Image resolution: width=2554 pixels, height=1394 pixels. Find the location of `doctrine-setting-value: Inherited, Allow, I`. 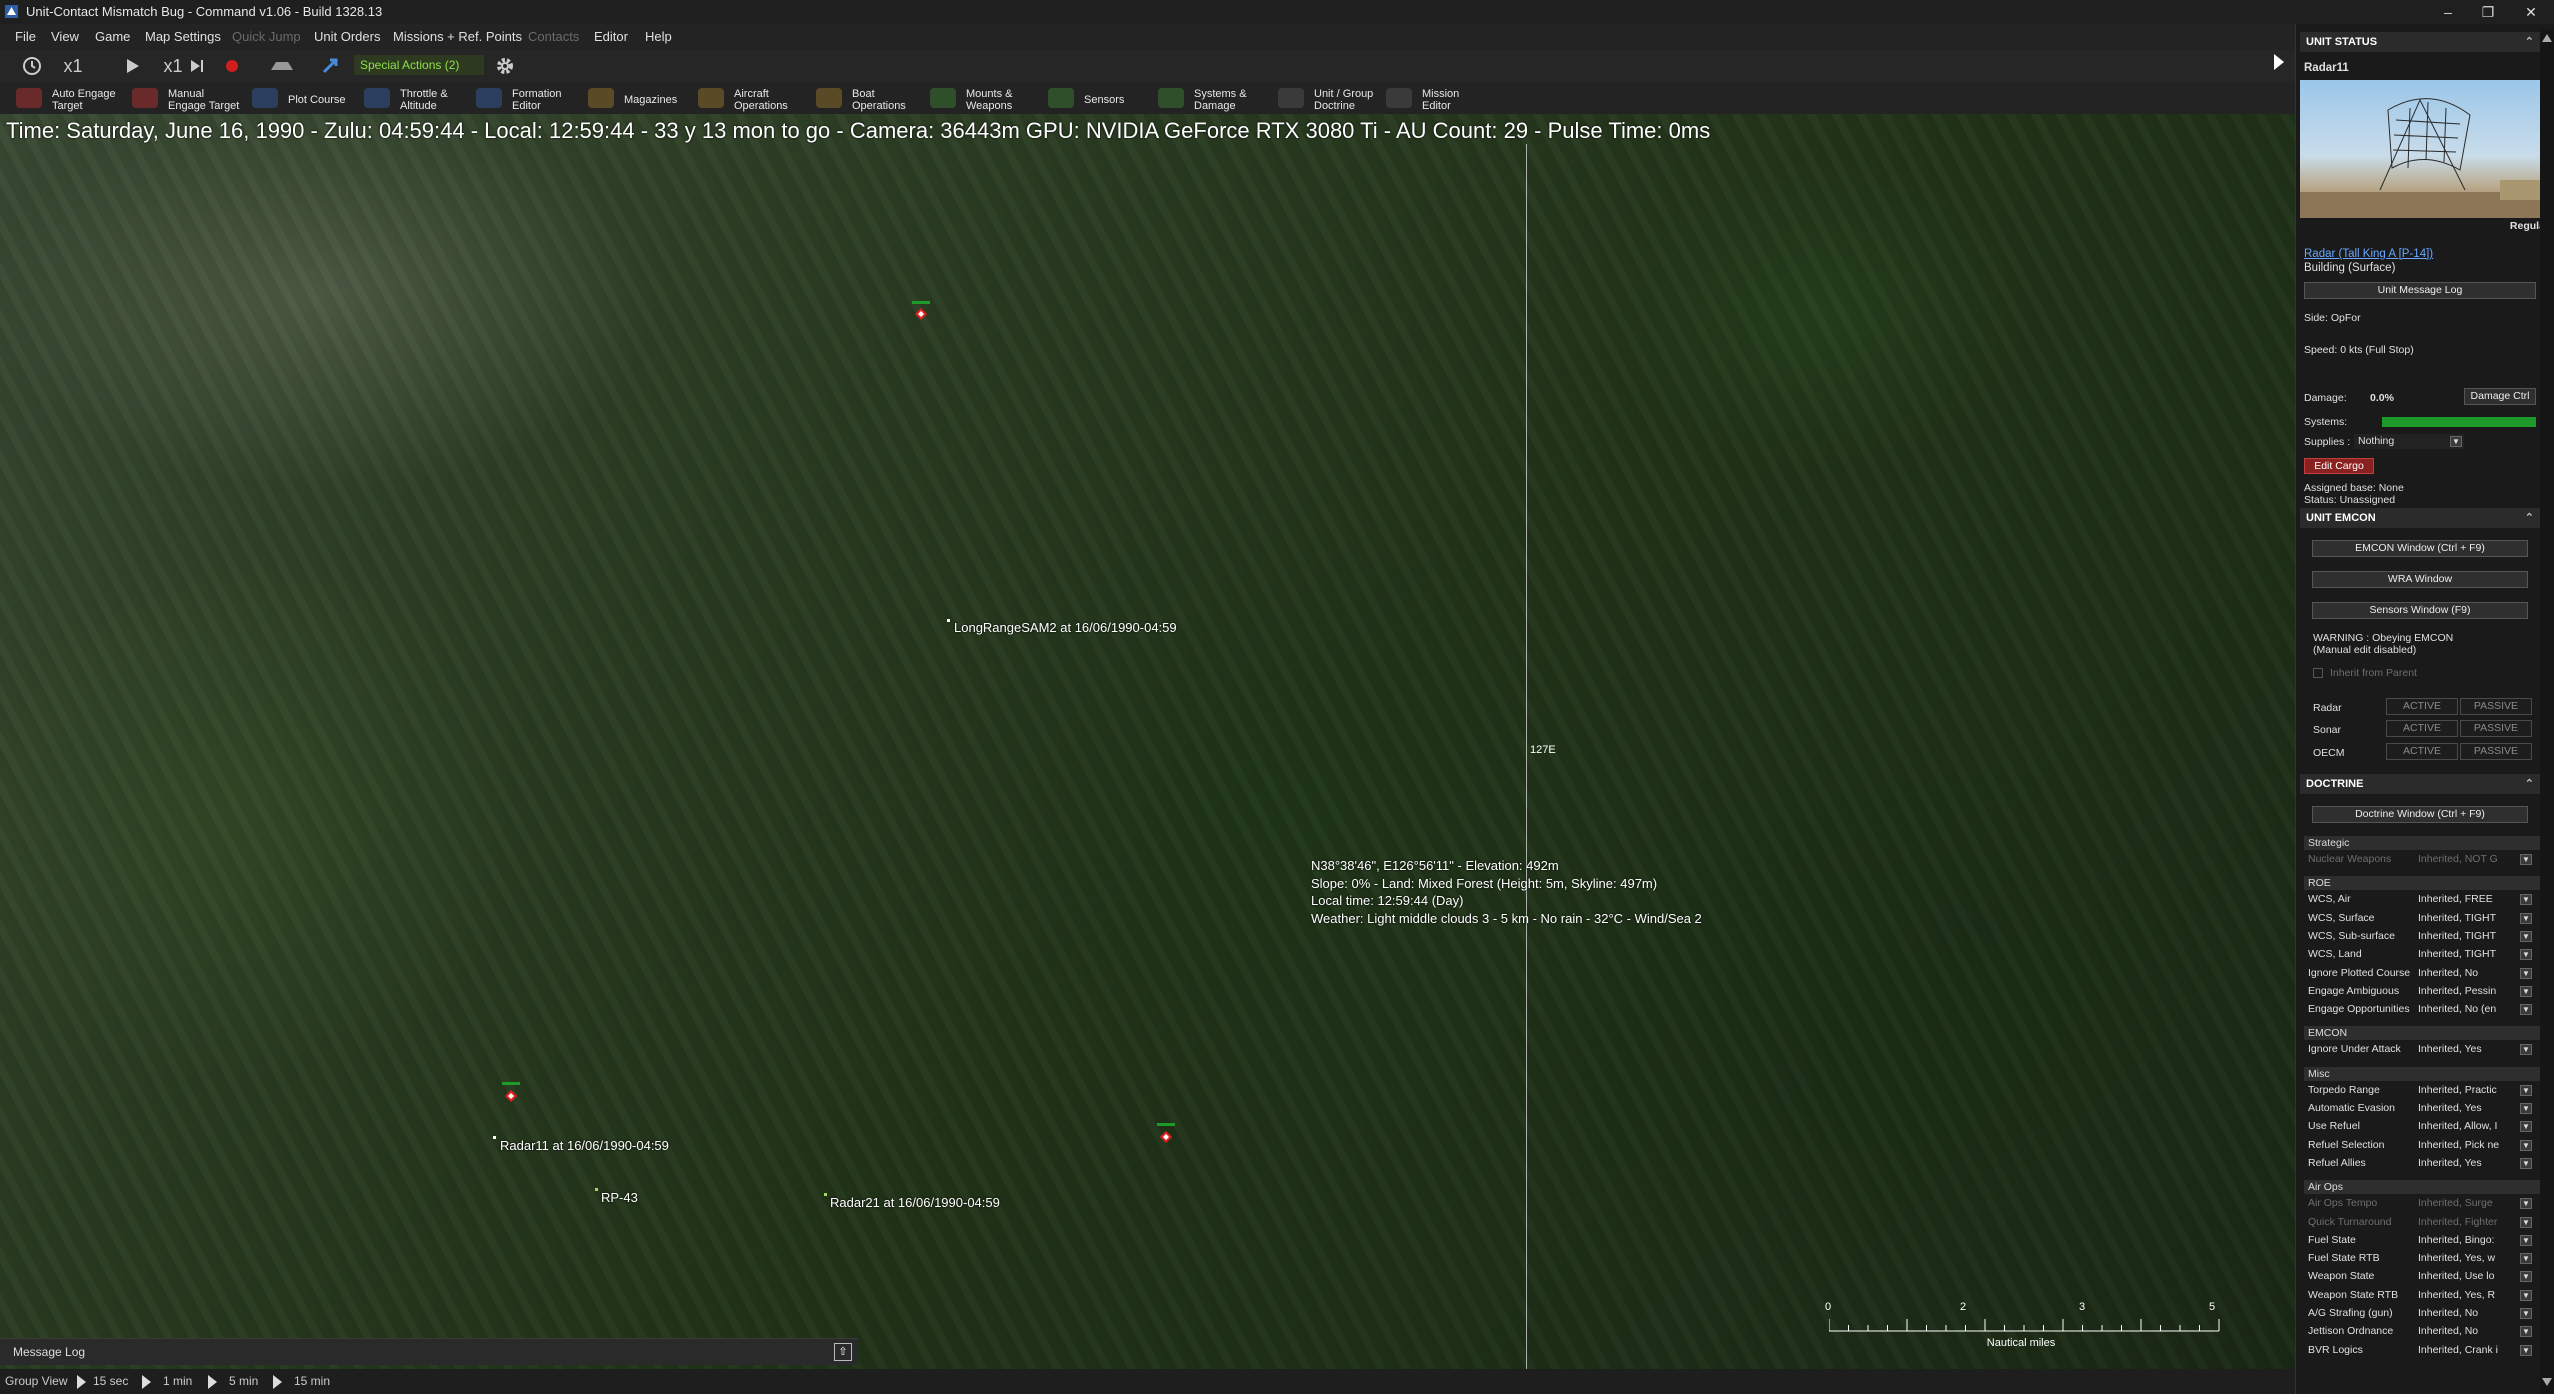

doctrine-setting-value: Inherited, Allow, I is located at coordinates (2468, 1126).